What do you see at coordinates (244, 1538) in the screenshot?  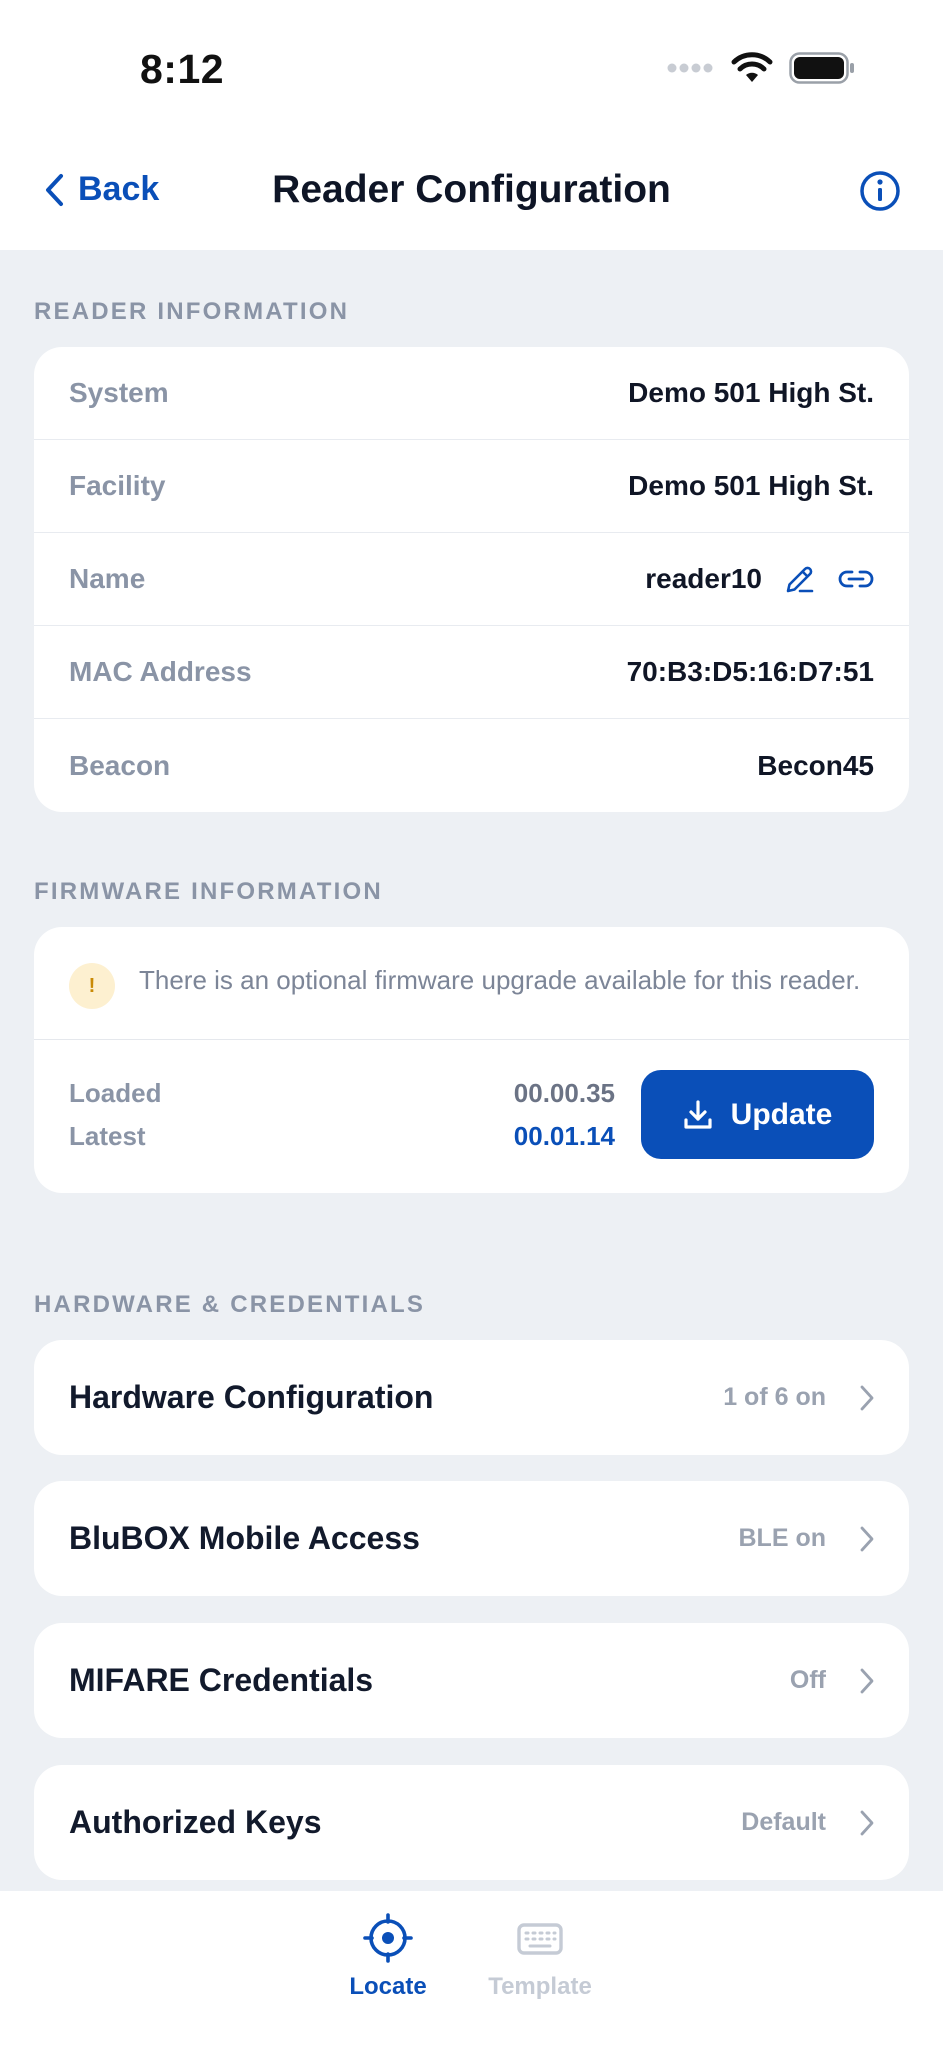 I see `blubox-mobile-access-title: BluBOX Mobile Access` at bounding box center [244, 1538].